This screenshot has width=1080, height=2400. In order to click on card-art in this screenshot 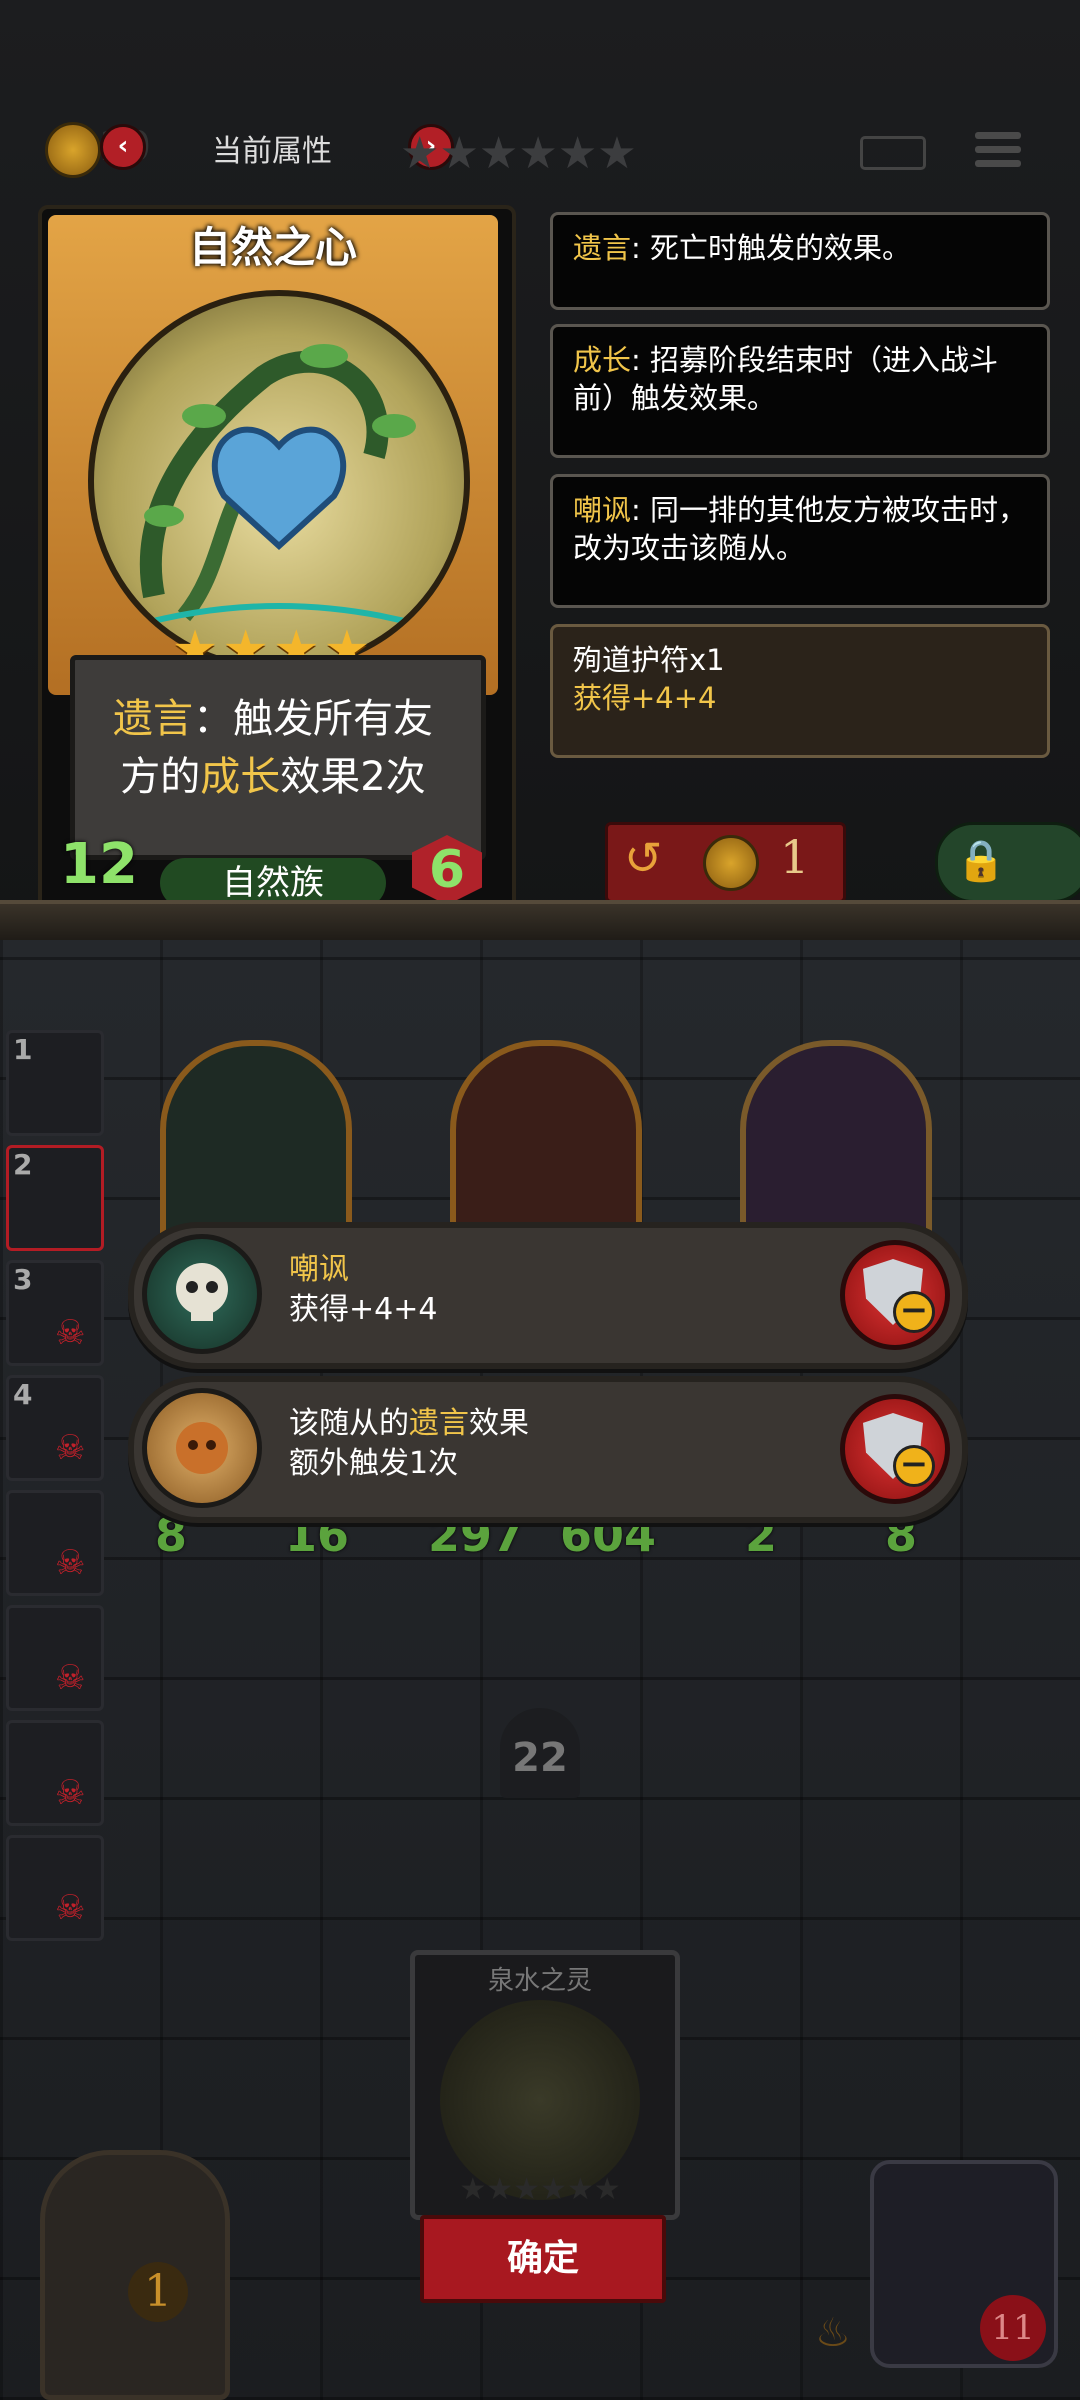, I will do `click(279, 481)`.